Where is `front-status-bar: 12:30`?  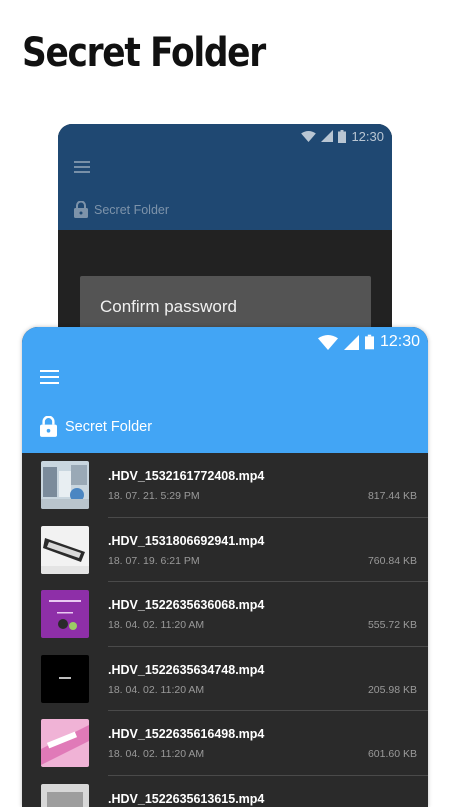 front-status-bar: 12:30 is located at coordinates (369, 342).